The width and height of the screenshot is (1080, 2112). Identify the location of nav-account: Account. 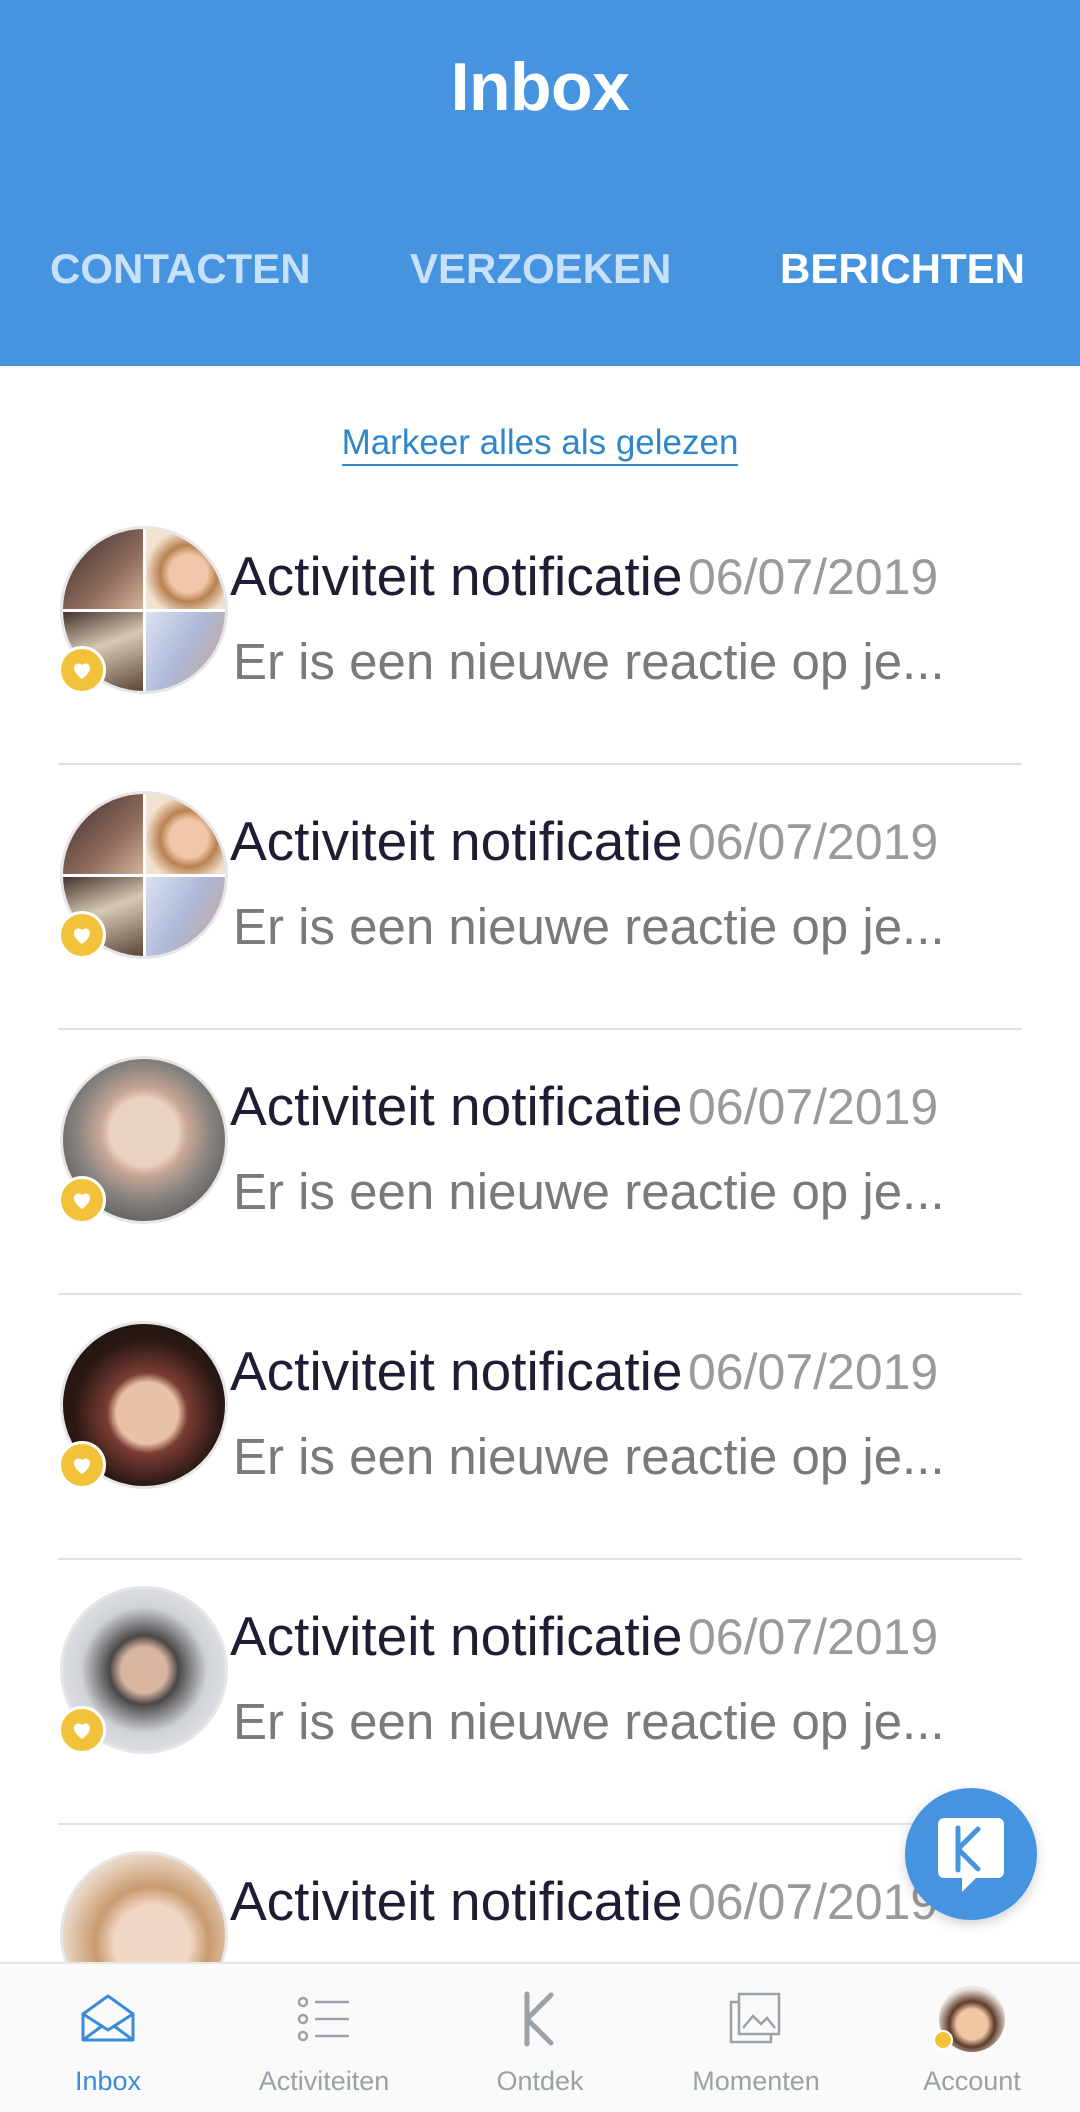
(972, 2038).